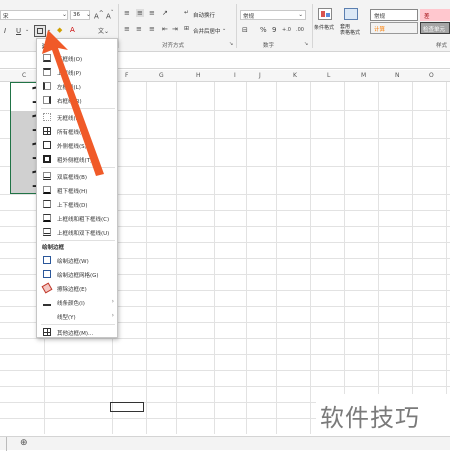 The height and width of the screenshot is (451, 450). Describe the element at coordinates (245, 30) in the screenshot. I see `accounting-format-icon: ⊟` at that location.